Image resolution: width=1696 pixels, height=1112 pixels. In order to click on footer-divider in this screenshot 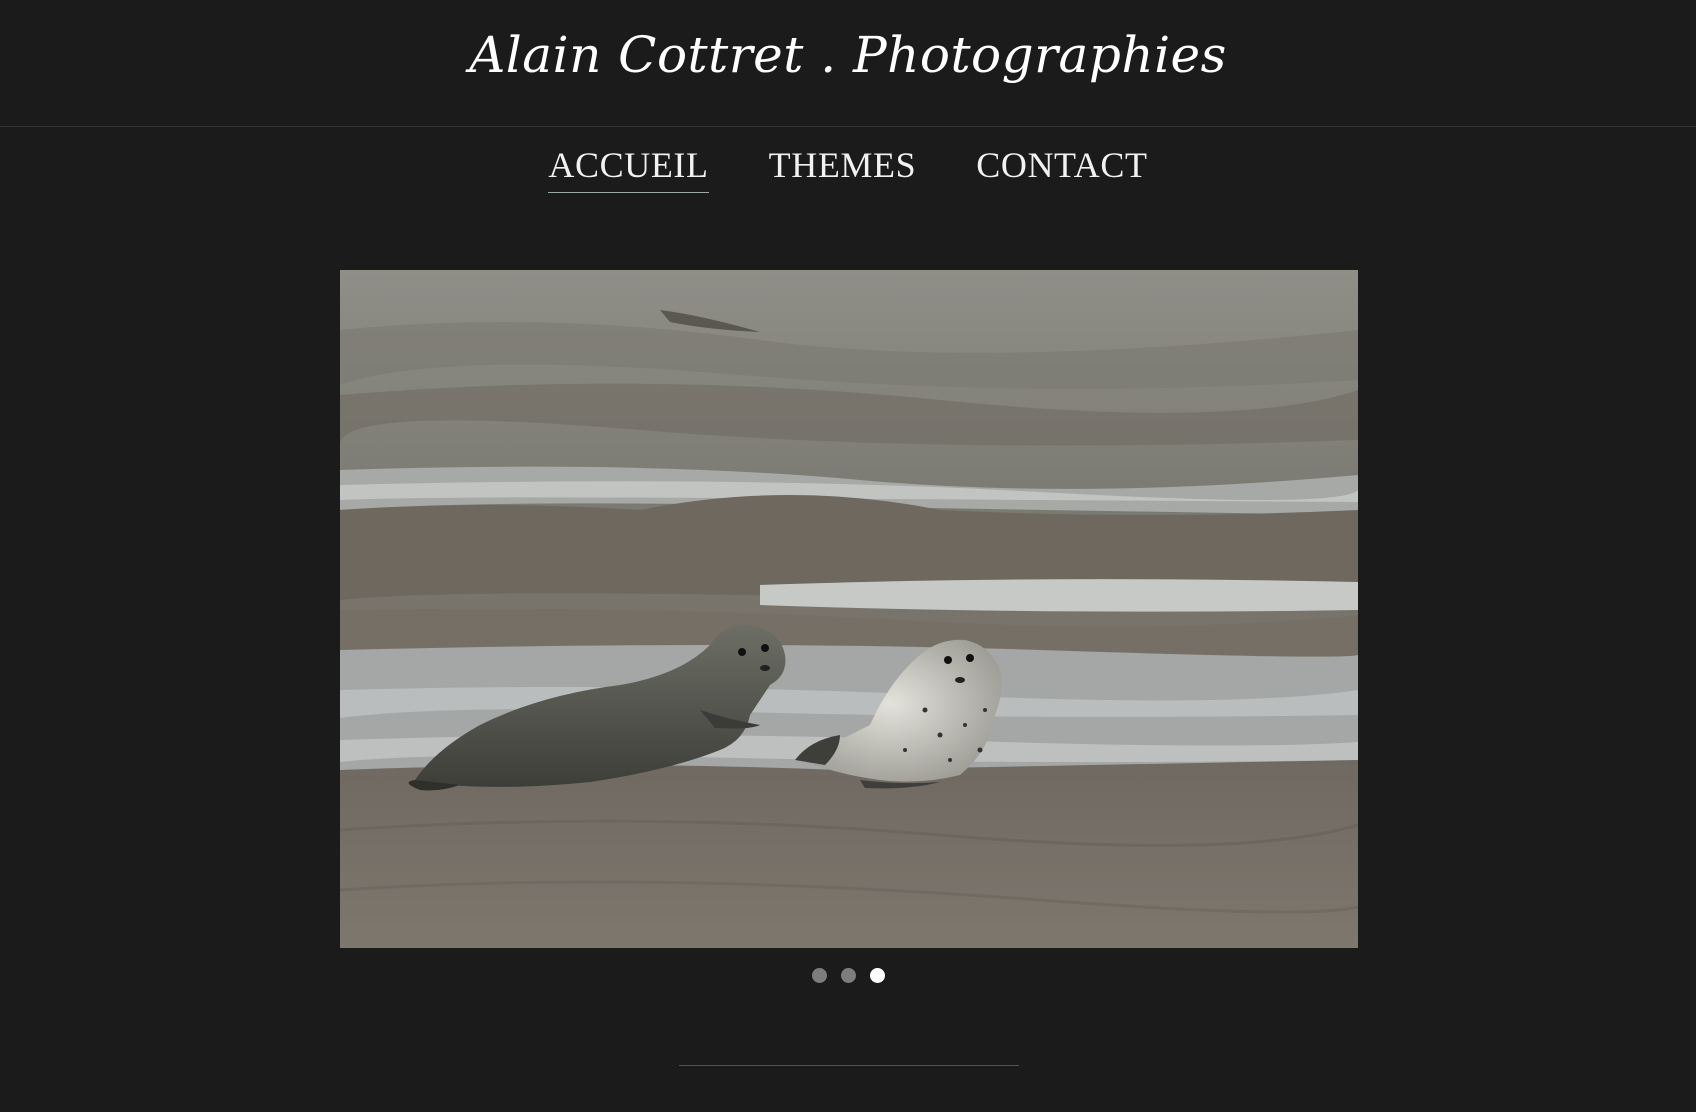, I will do `click(849, 1065)`.